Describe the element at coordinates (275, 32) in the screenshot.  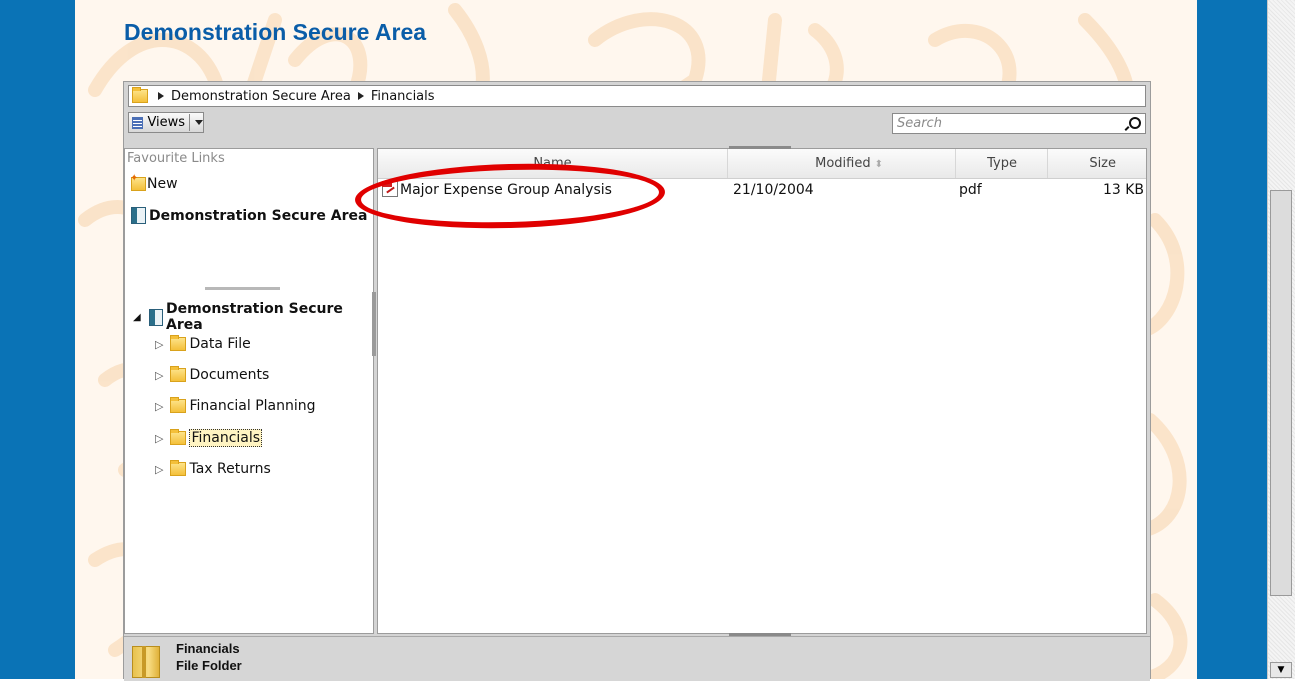
I see `page-title: Demonstration Secure Area` at that location.